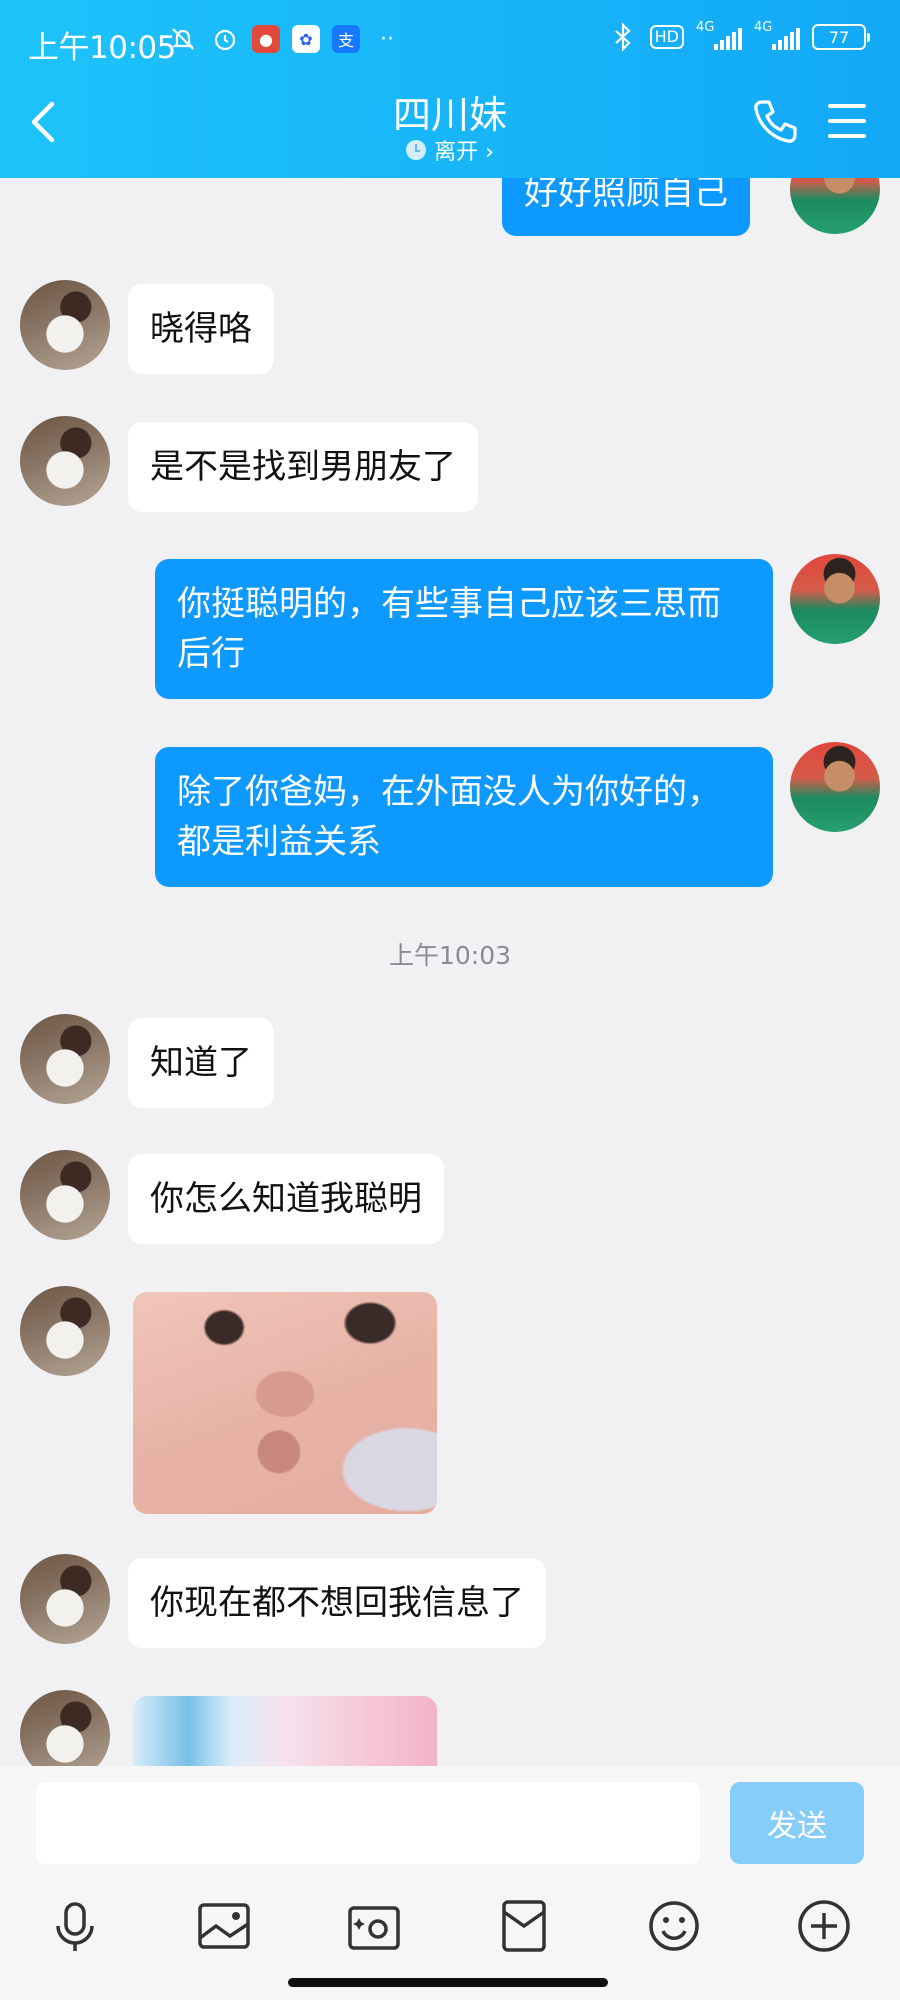  I want to click on message-input, so click(368, 1823).